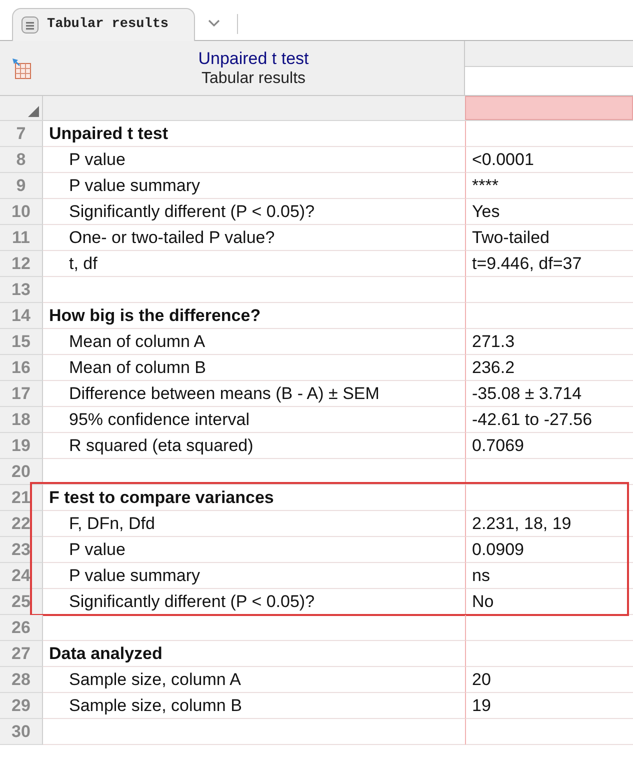  Describe the element at coordinates (549, 576) in the screenshot. I see `row-value: ns` at that location.